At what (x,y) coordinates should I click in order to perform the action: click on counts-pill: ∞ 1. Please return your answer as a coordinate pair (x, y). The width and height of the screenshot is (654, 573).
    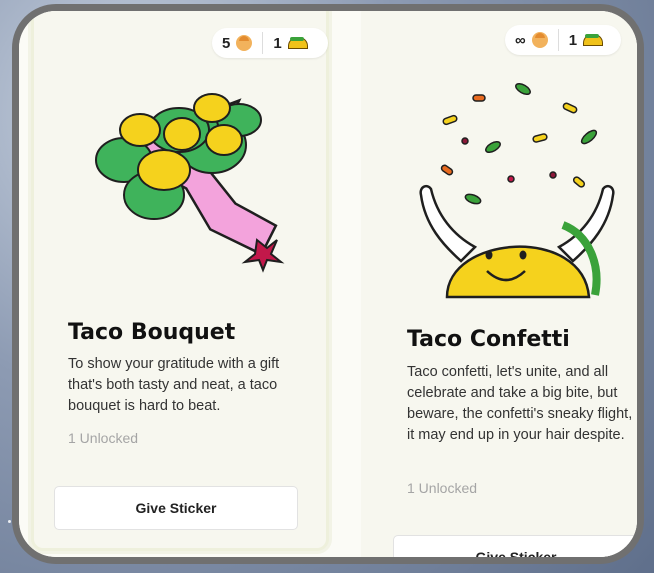
    Looking at the image, I should click on (563, 40).